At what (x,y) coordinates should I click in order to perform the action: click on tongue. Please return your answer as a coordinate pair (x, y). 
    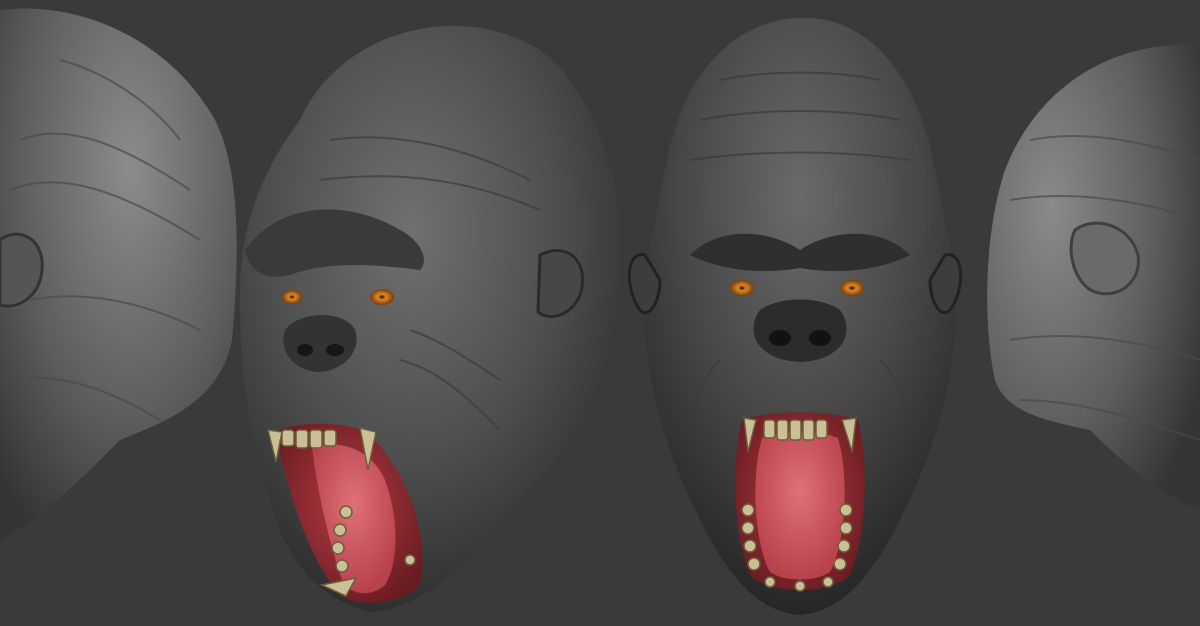
    Looking at the image, I should click on (800, 506).